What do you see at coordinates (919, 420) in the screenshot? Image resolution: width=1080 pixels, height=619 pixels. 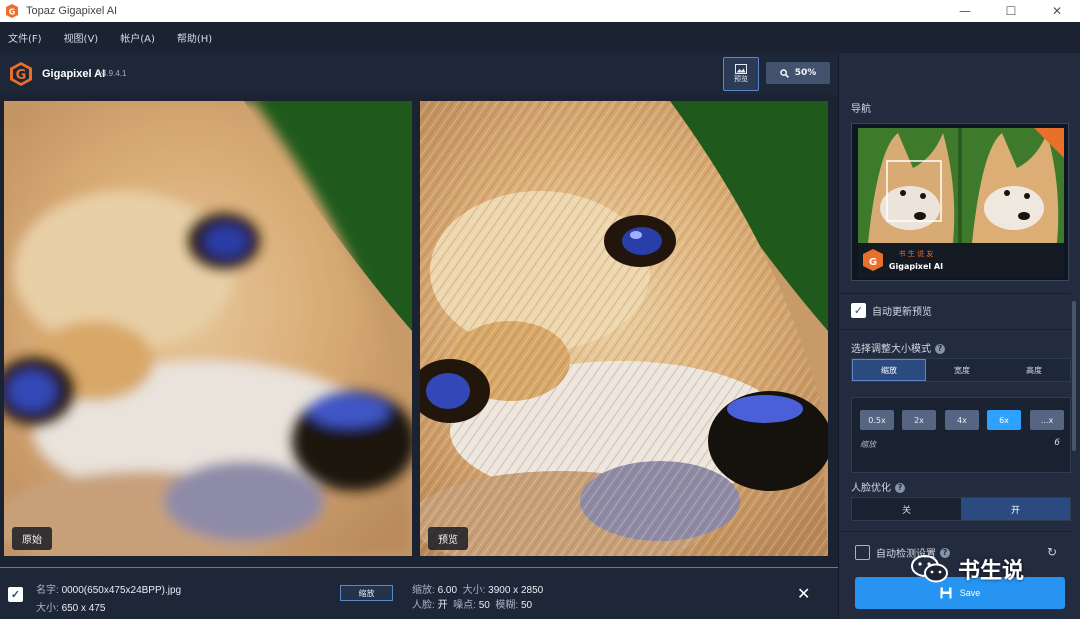 I see `scale-2x-button: 2x` at bounding box center [919, 420].